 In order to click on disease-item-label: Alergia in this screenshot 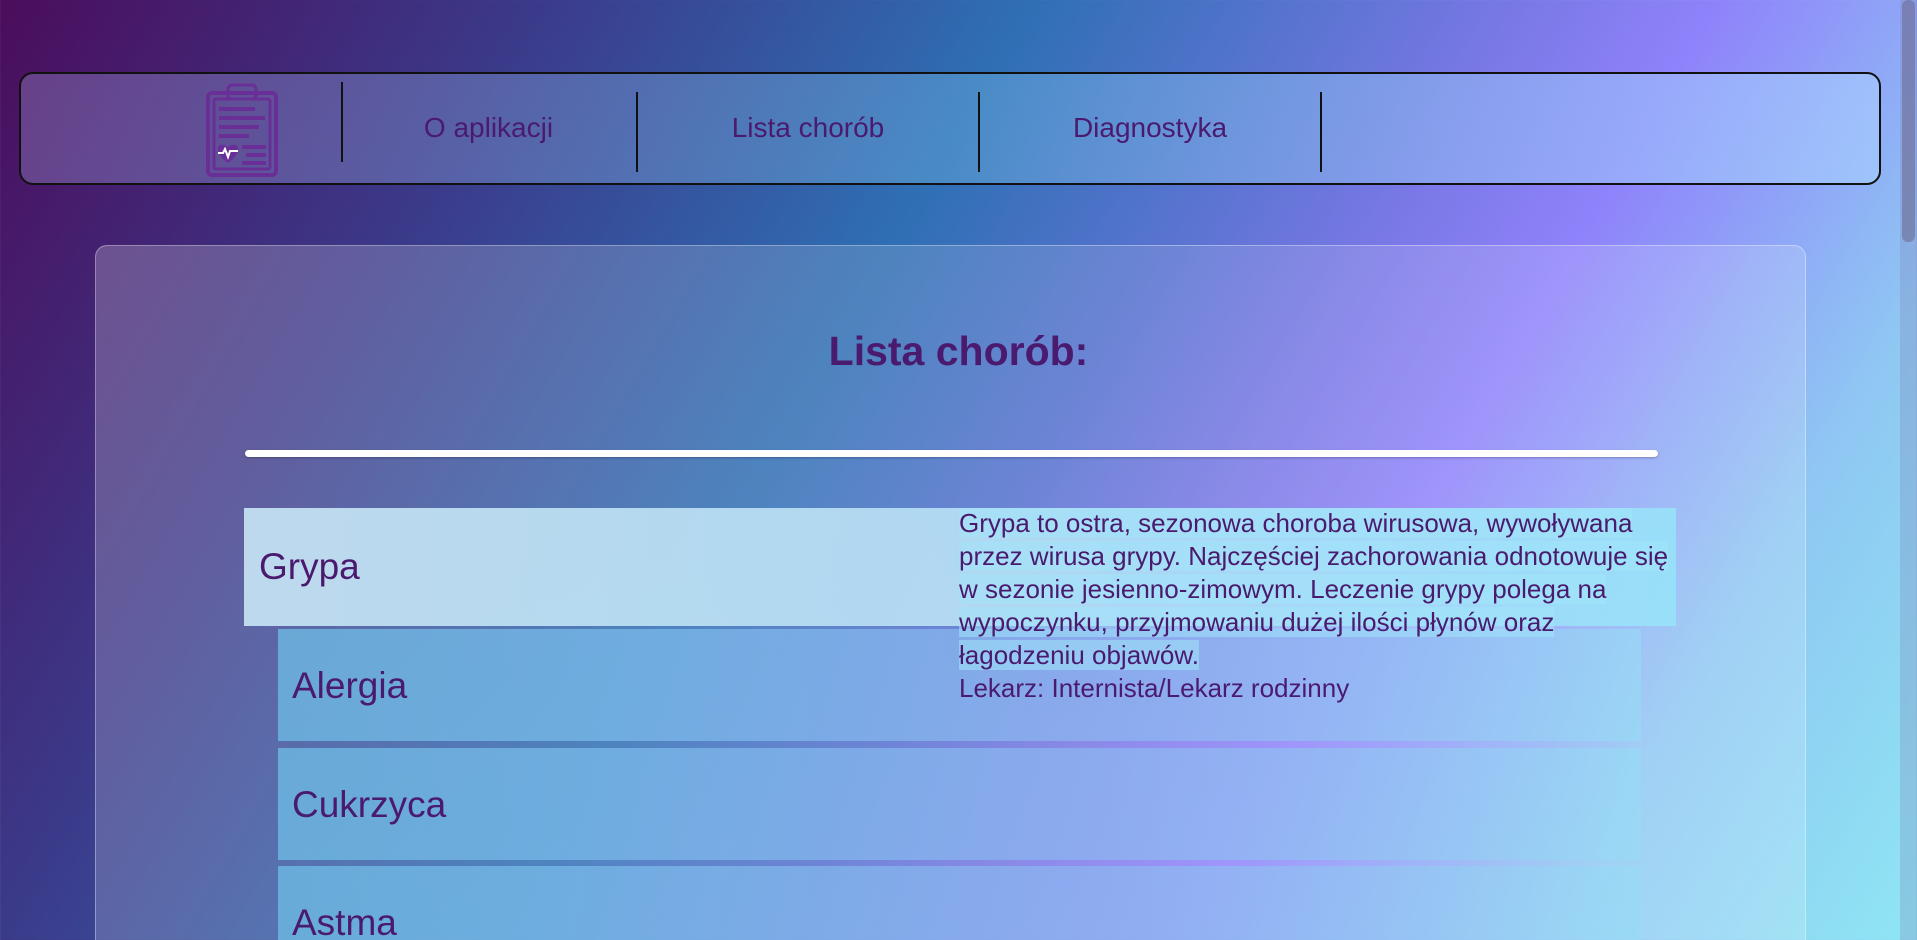, I will do `click(350, 685)`.